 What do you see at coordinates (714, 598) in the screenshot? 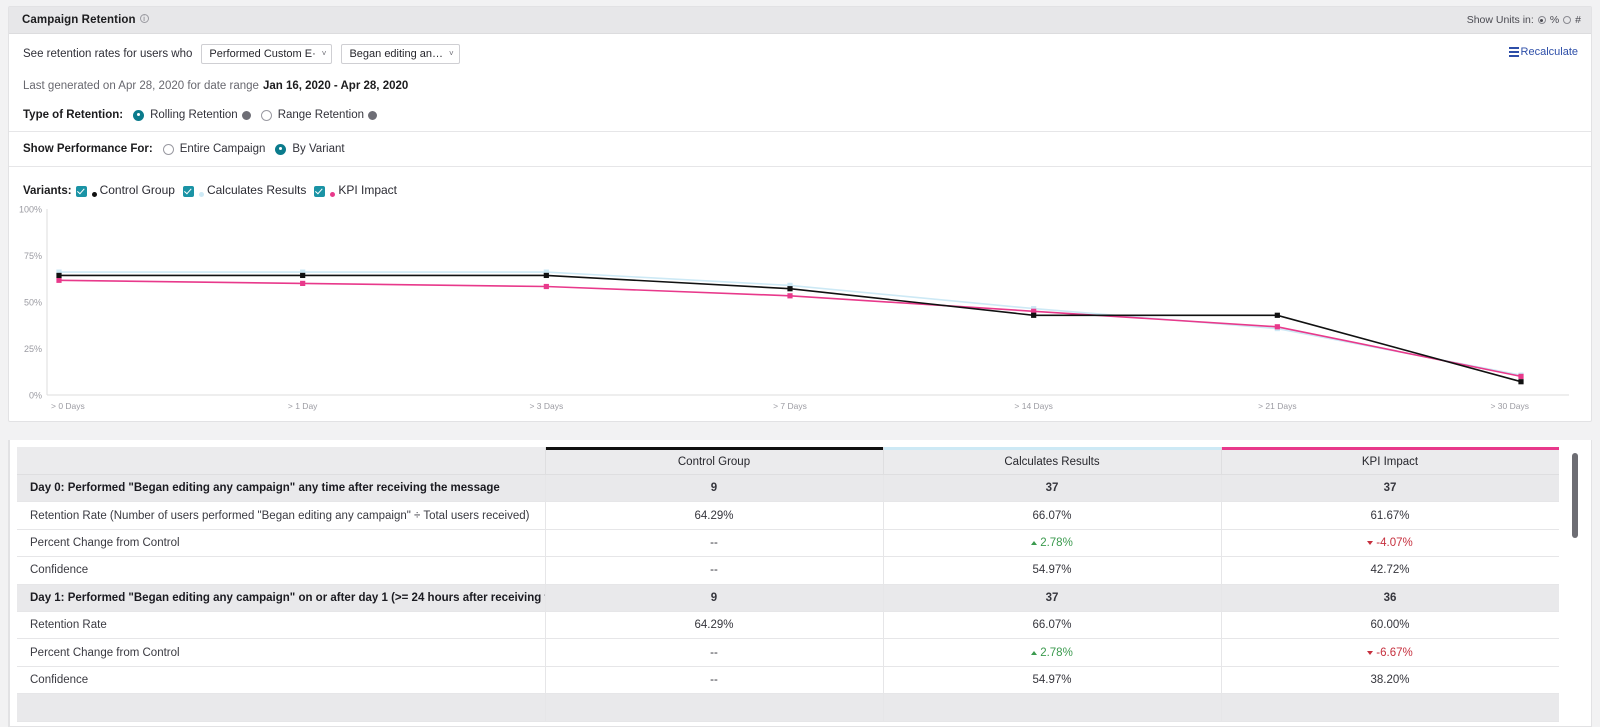
I see `row-value: 9` at bounding box center [714, 598].